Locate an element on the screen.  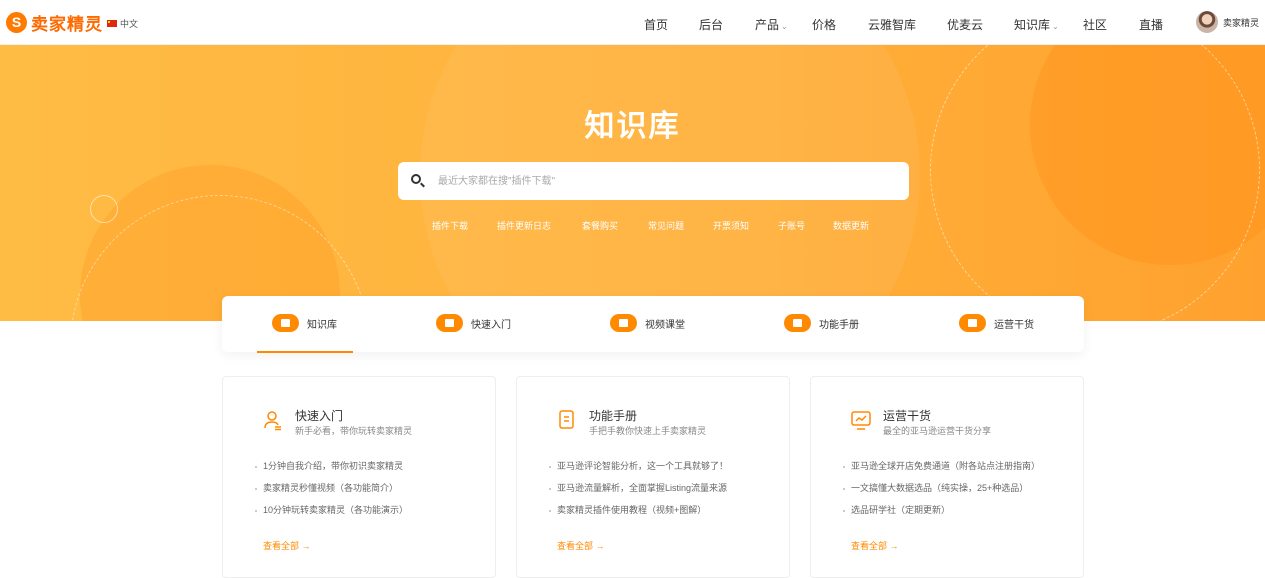
tab-quickstart: 快速入门 is located at coordinates (473, 323).